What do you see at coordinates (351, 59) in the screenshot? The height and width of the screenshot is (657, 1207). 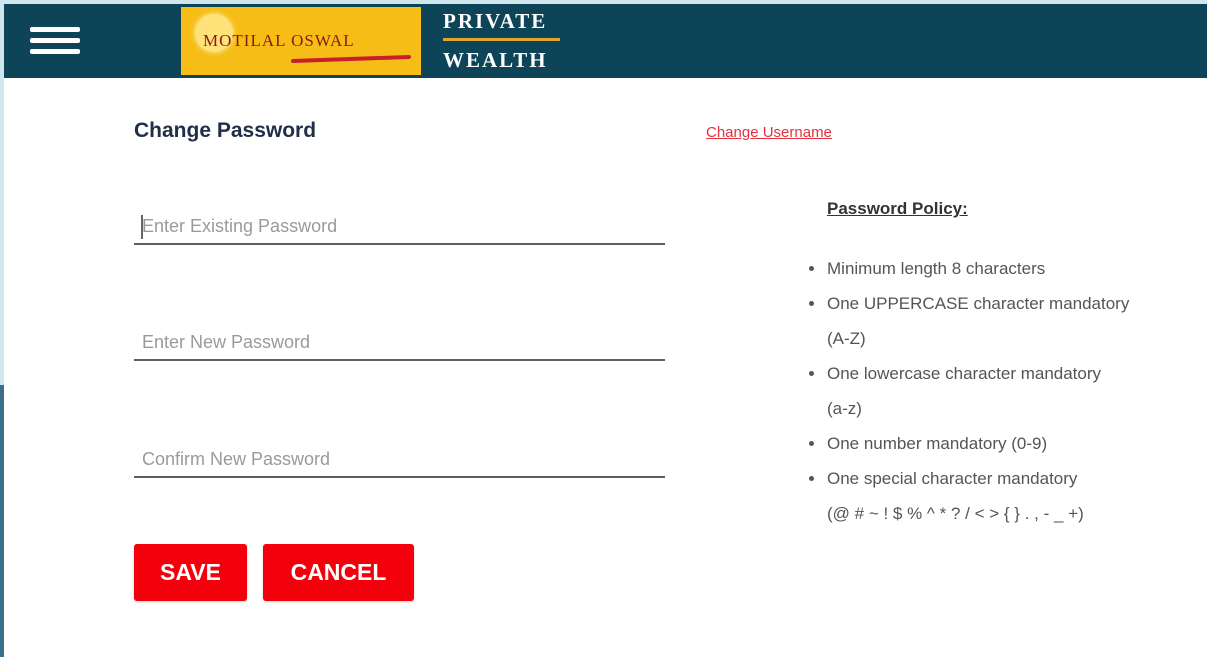 I see `logo-swoosh` at bounding box center [351, 59].